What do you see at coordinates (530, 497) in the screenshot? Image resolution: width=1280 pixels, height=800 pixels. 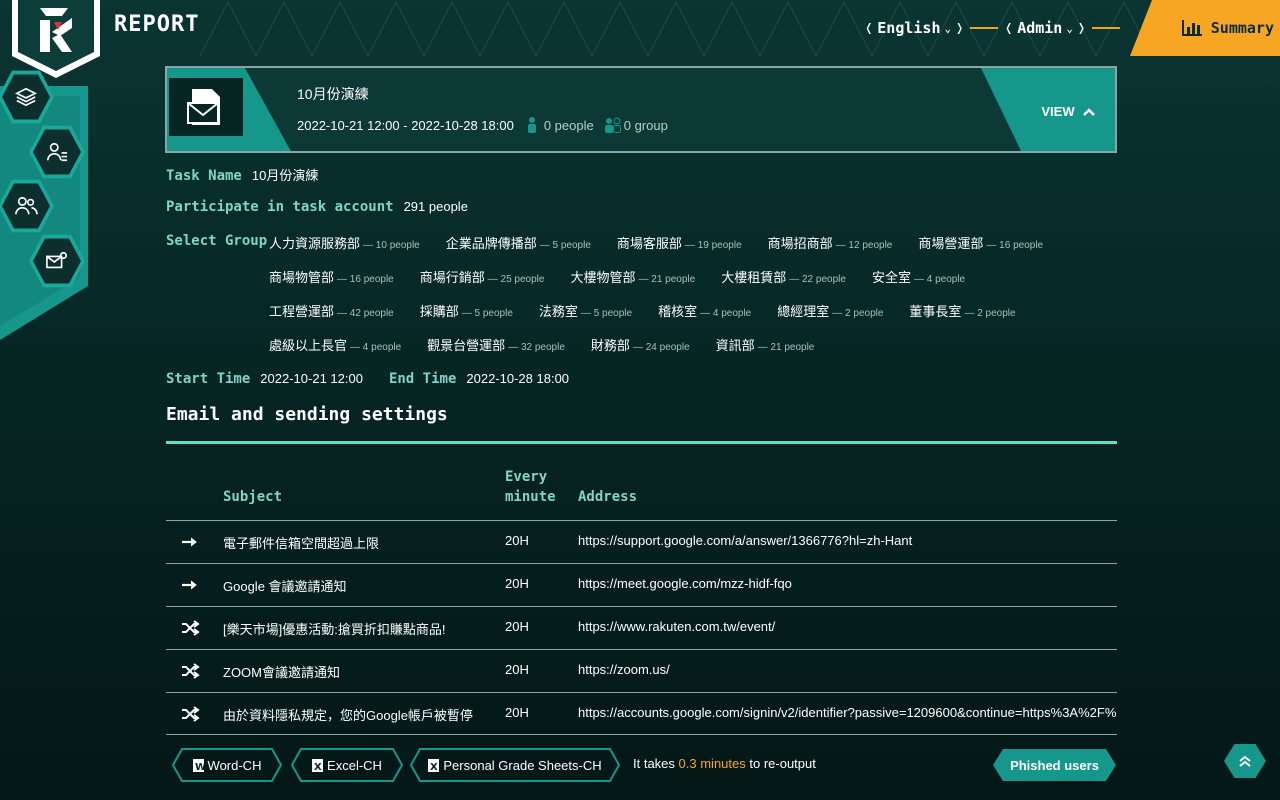 I see `column-header-every-line2: minute` at bounding box center [530, 497].